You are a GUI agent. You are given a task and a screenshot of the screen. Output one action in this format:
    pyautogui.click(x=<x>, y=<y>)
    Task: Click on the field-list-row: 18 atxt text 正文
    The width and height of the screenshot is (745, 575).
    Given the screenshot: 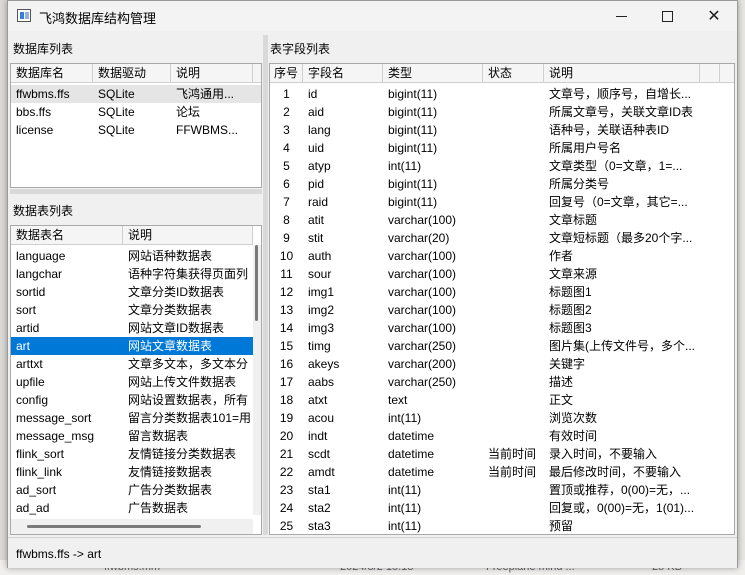 What is the action you would take?
    pyautogui.click(x=495, y=400)
    